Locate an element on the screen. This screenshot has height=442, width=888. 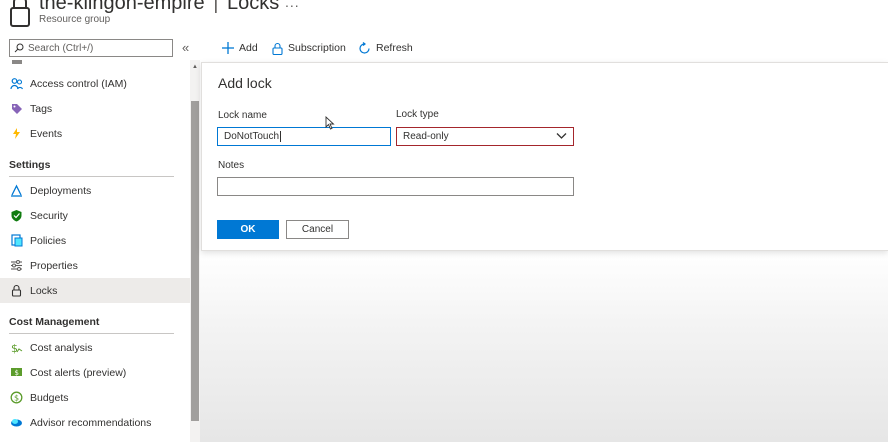
text-caret is located at coordinates (281, 136).